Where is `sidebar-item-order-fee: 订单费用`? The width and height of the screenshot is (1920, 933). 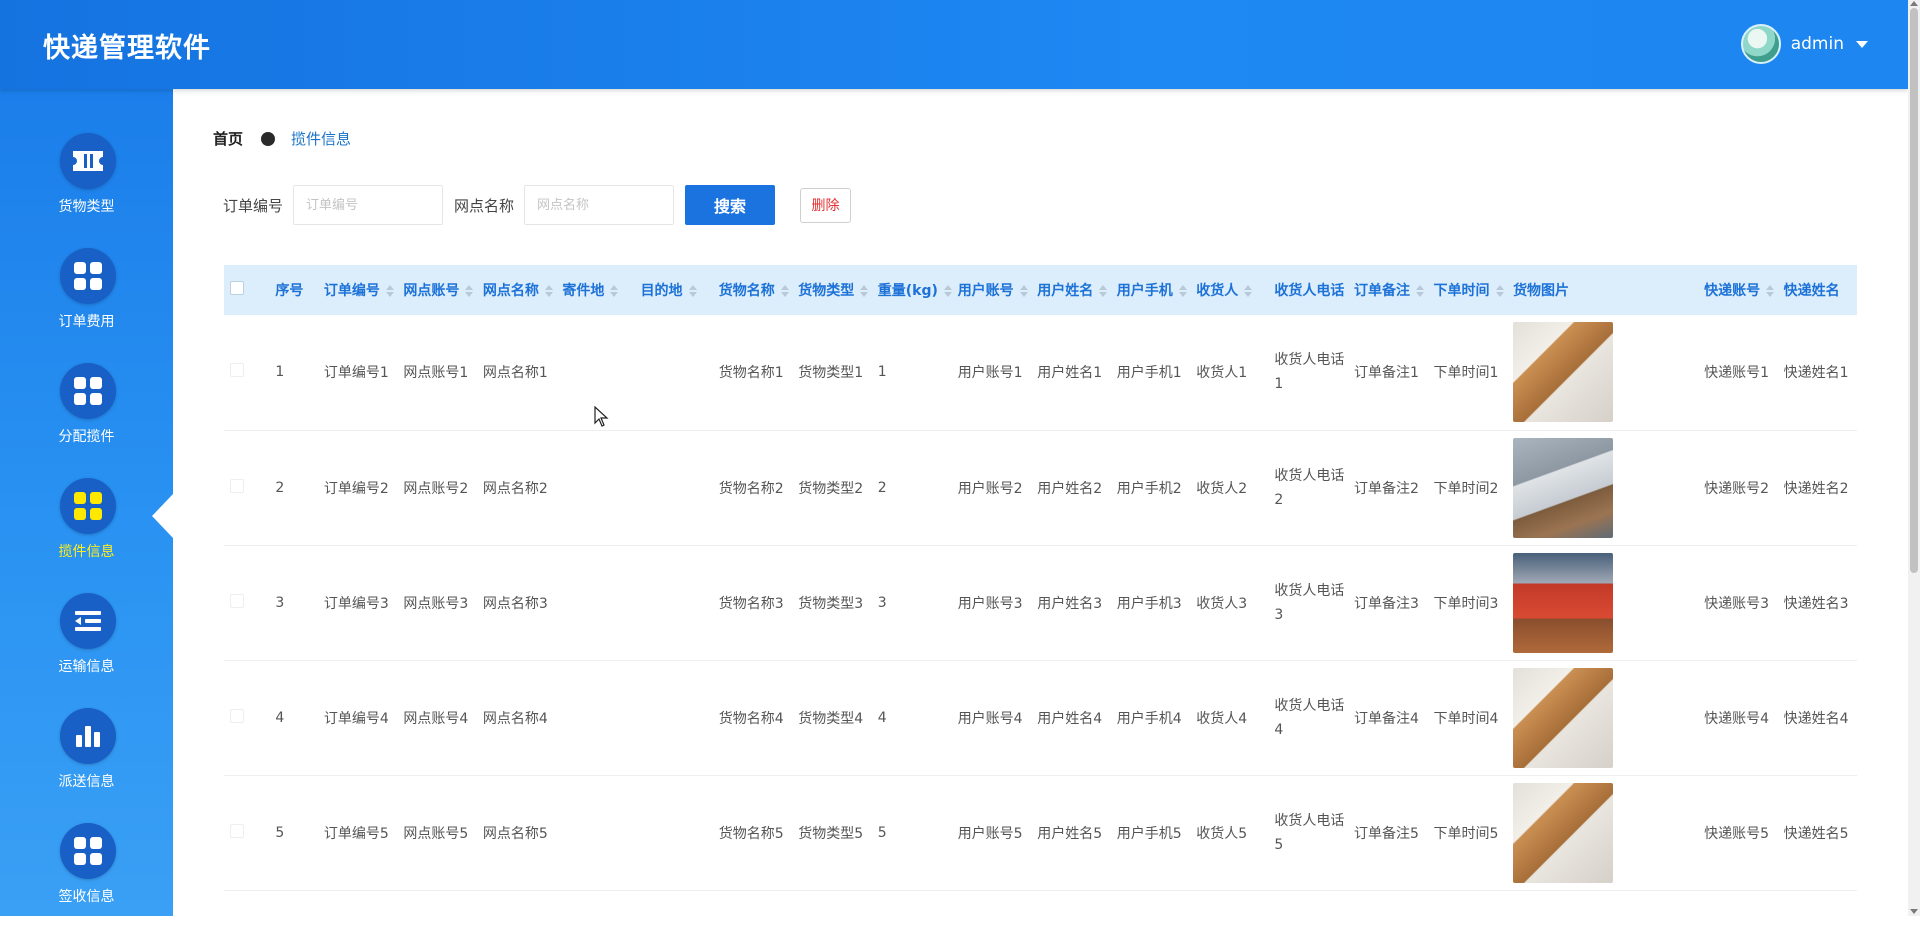
sidebar-item-order-fee: 订单费用 is located at coordinates (86, 303).